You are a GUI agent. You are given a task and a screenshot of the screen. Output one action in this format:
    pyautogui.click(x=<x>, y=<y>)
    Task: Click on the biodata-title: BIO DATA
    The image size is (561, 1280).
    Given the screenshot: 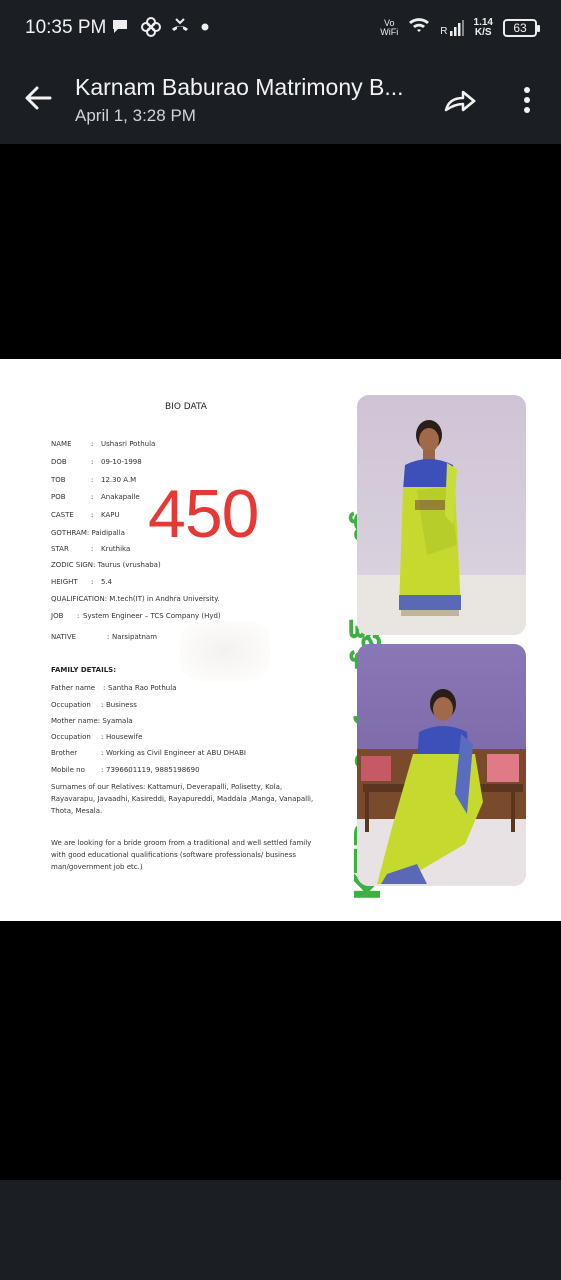 What is the action you would take?
    pyautogui.click(x=186, y=407)
    